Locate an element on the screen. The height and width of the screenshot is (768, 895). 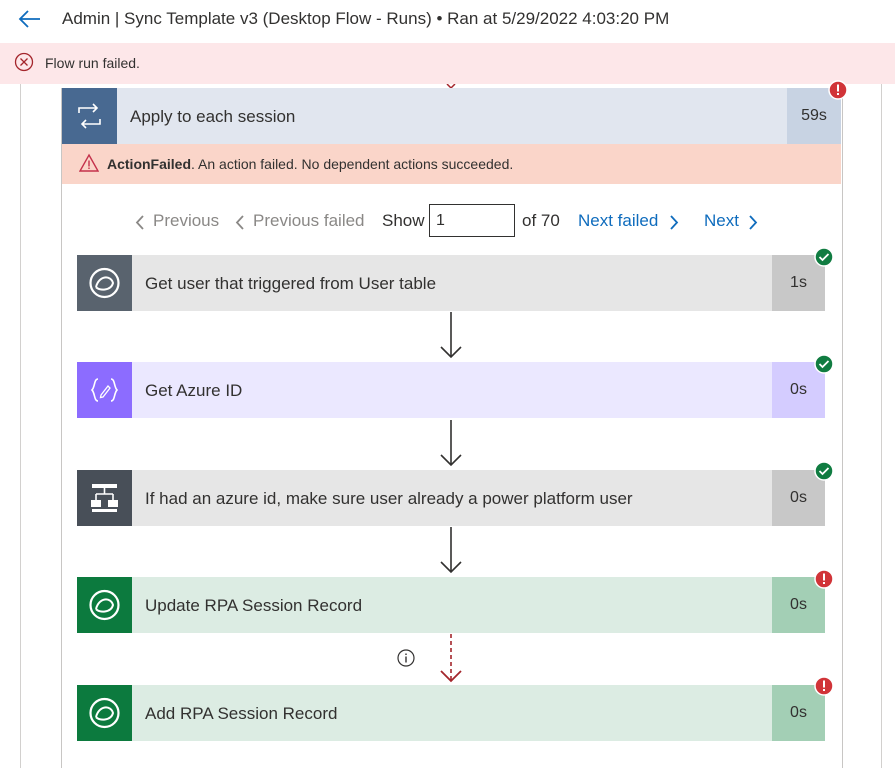
error-code: ActionFailed is located at coordinates (149, 164).